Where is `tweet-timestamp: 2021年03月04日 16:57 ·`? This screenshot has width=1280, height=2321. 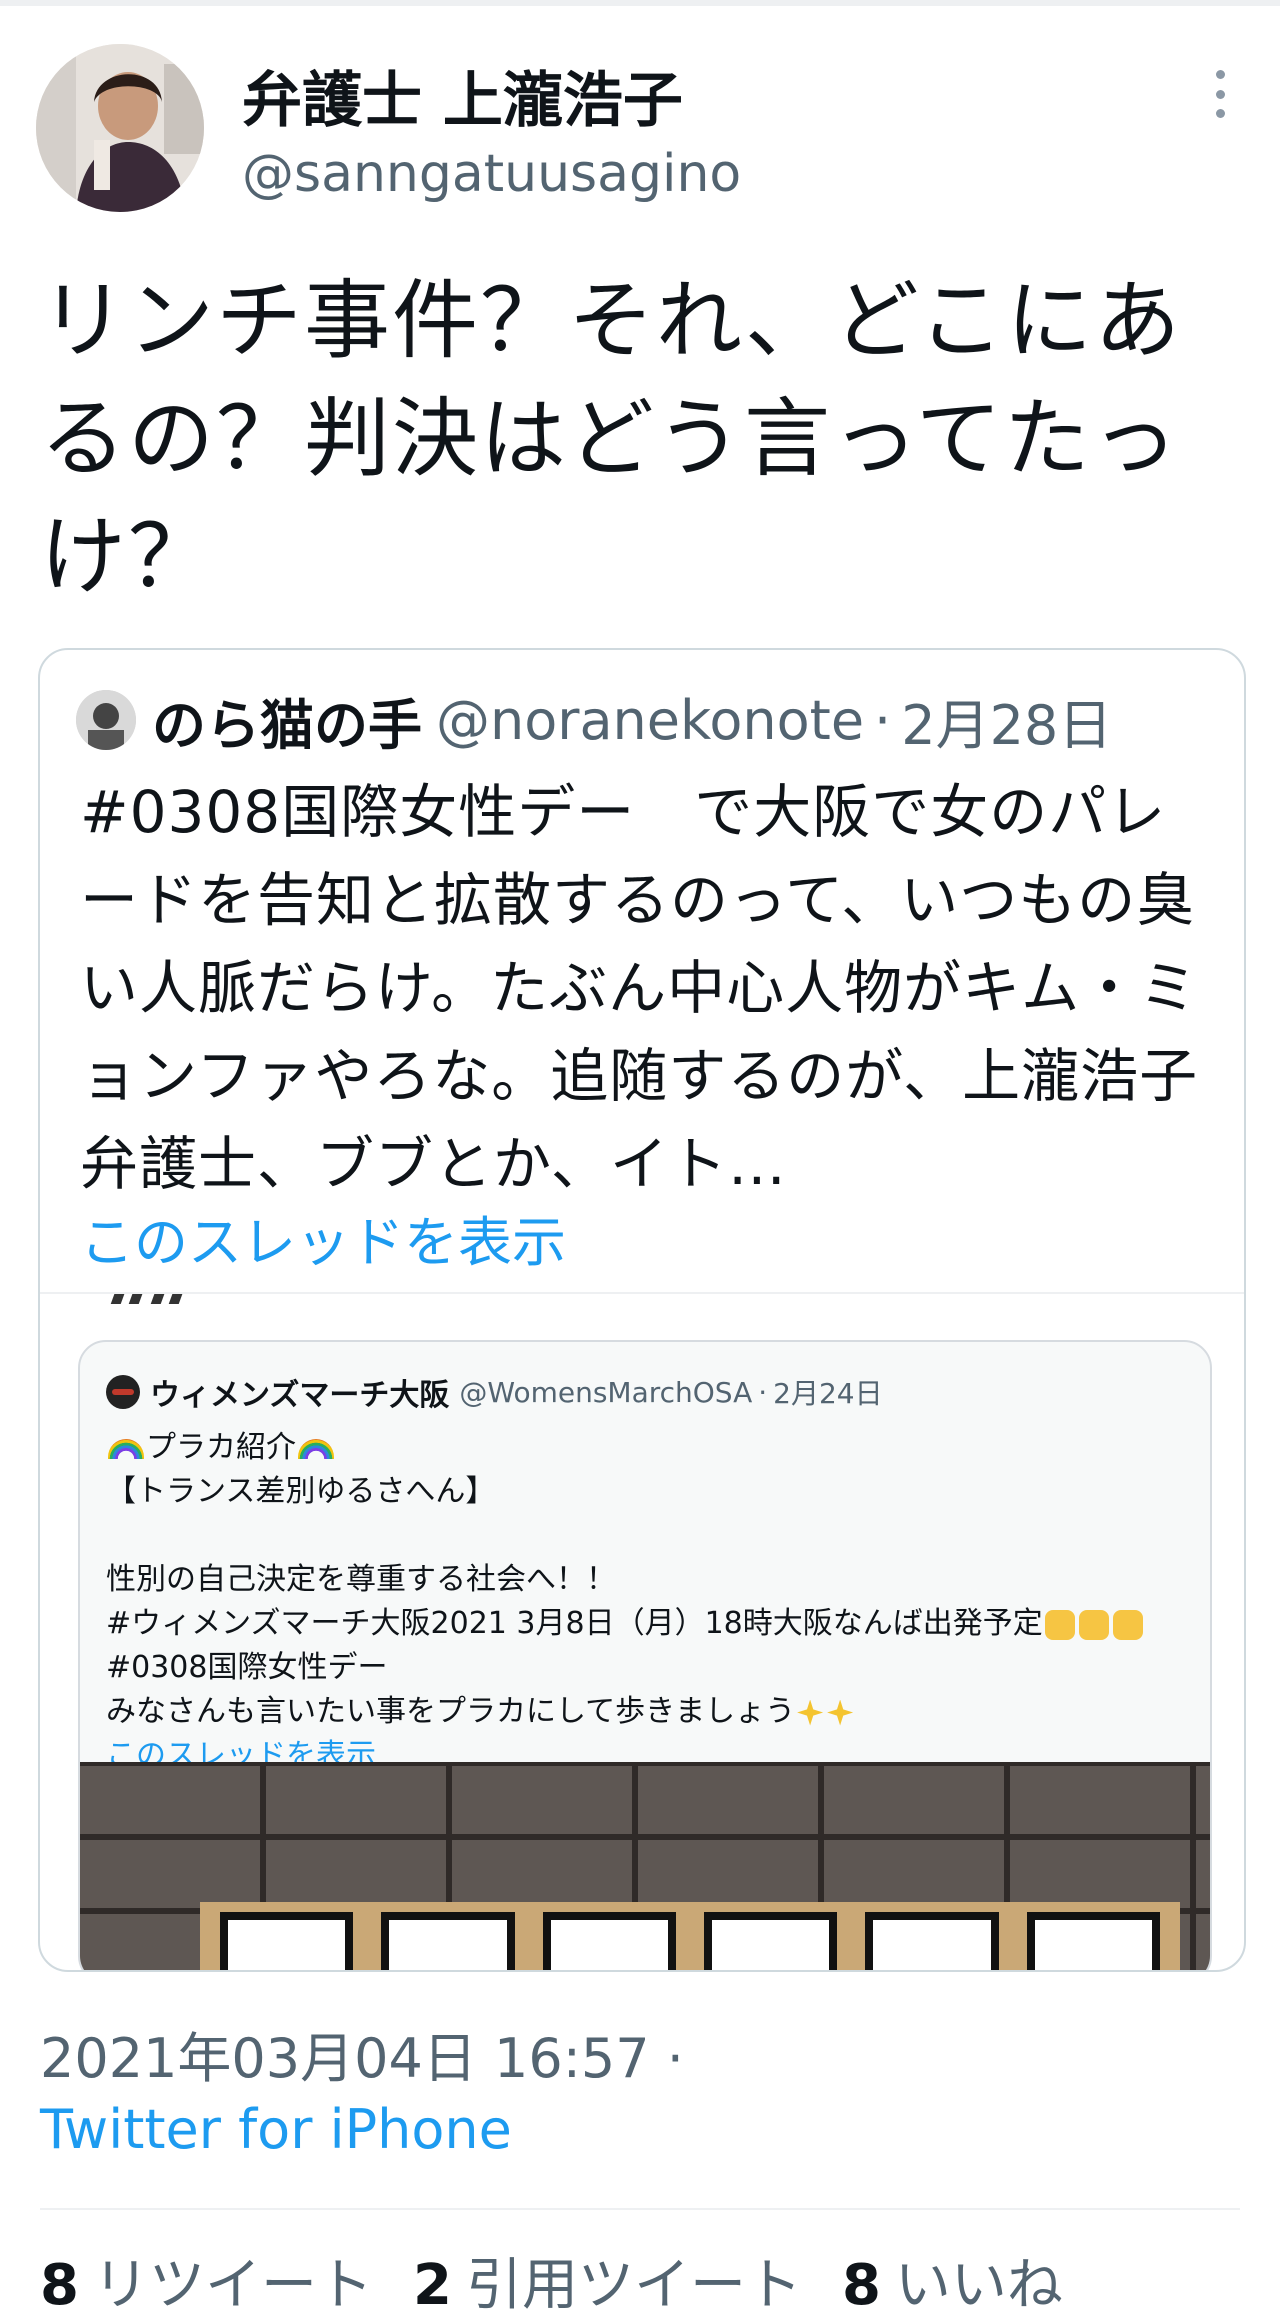 tweet-timestamp: 2021年03月04日 16:57 · is located at coordinates (362, 2058).